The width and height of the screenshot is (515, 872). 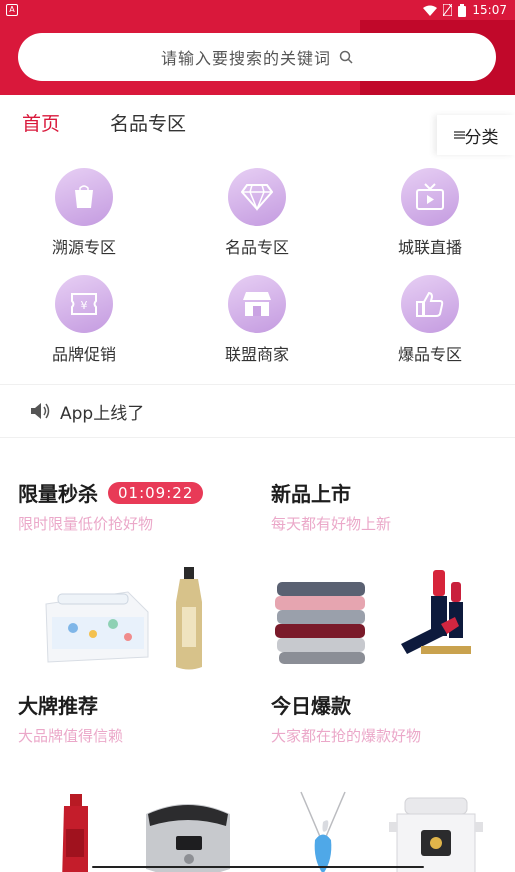 I want to click on card-title: 新品上市, so click(x=311, y=494).